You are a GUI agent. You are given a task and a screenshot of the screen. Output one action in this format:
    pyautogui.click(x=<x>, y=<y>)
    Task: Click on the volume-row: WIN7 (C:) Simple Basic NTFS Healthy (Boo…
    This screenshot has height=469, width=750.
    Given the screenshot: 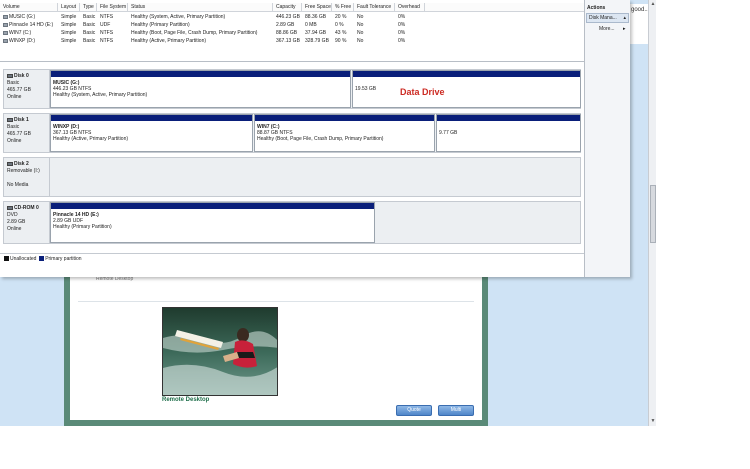 What is the action you would take?
    pyautogui.click(x=292, y=33)
    